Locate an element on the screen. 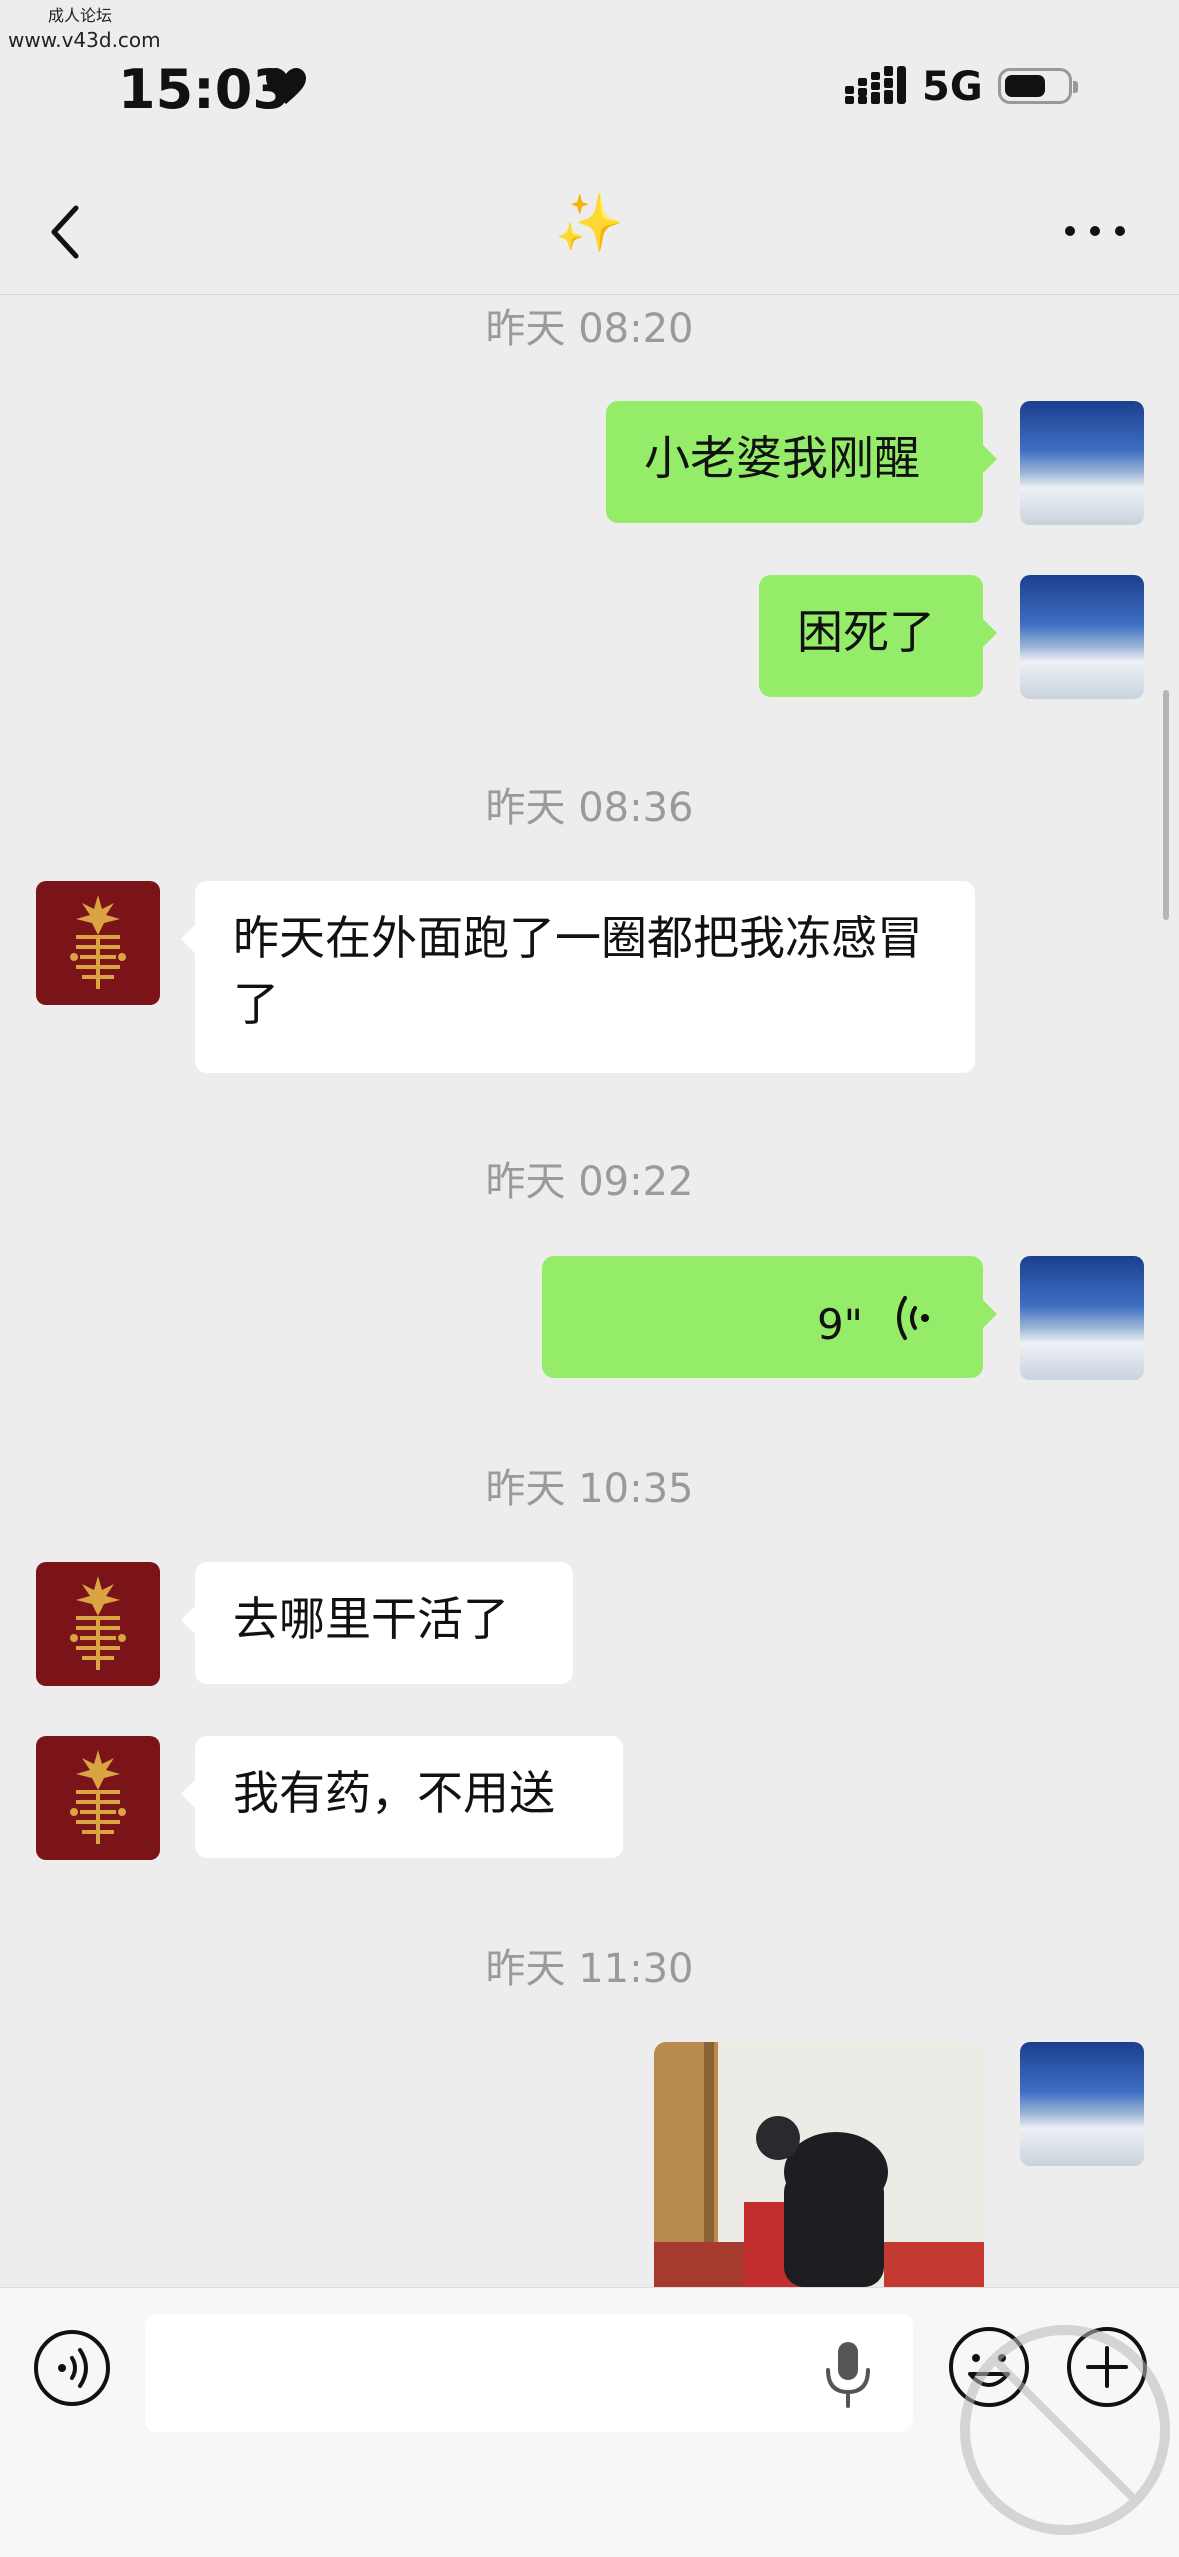 Image resolution: width=1179 pixels, height=2557 pixels. message-bubble-outgoing: 小老婆我刚醒 is located at coordinates (801, 462).